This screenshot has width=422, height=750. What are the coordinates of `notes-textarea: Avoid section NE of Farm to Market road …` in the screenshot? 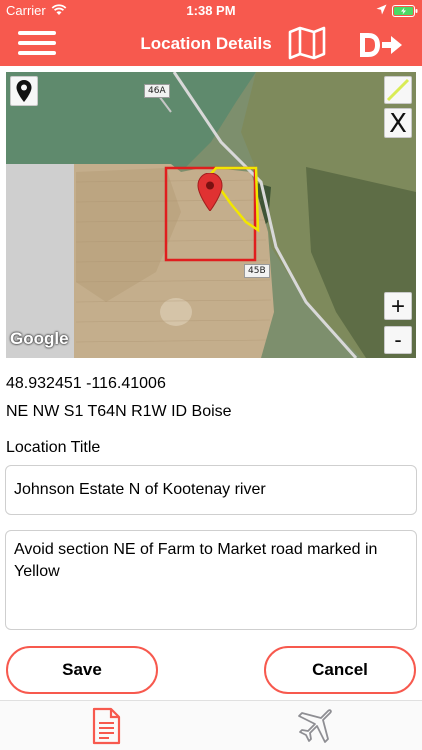 It's located at (211, 580).